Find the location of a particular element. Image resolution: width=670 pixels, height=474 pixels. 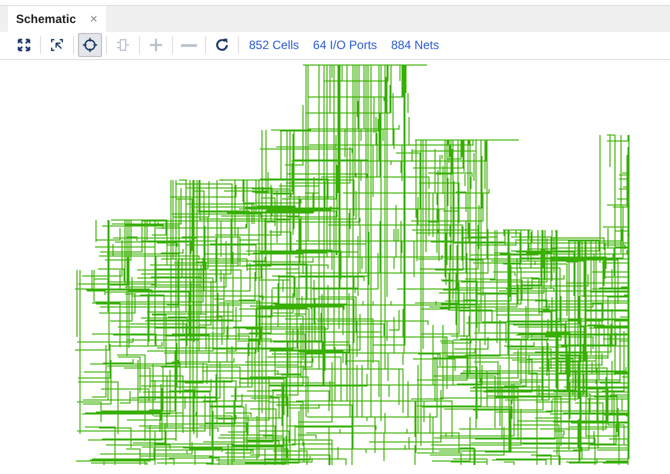

crosshair-circle-icon is located at coordinates (90, 45).